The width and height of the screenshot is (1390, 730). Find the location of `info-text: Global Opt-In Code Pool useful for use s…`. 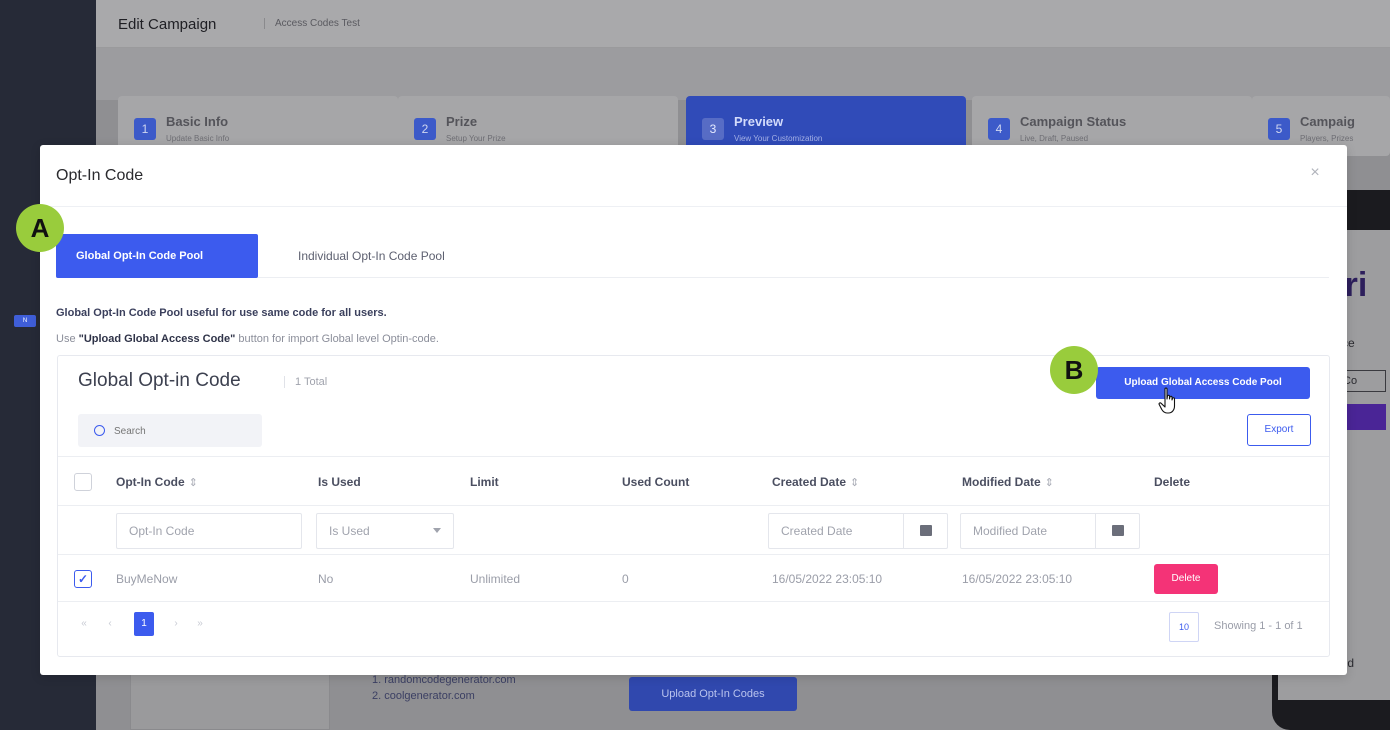

info-text: Global Opt-In Code Pool useful for use s… is located at coordinates (221, 313).